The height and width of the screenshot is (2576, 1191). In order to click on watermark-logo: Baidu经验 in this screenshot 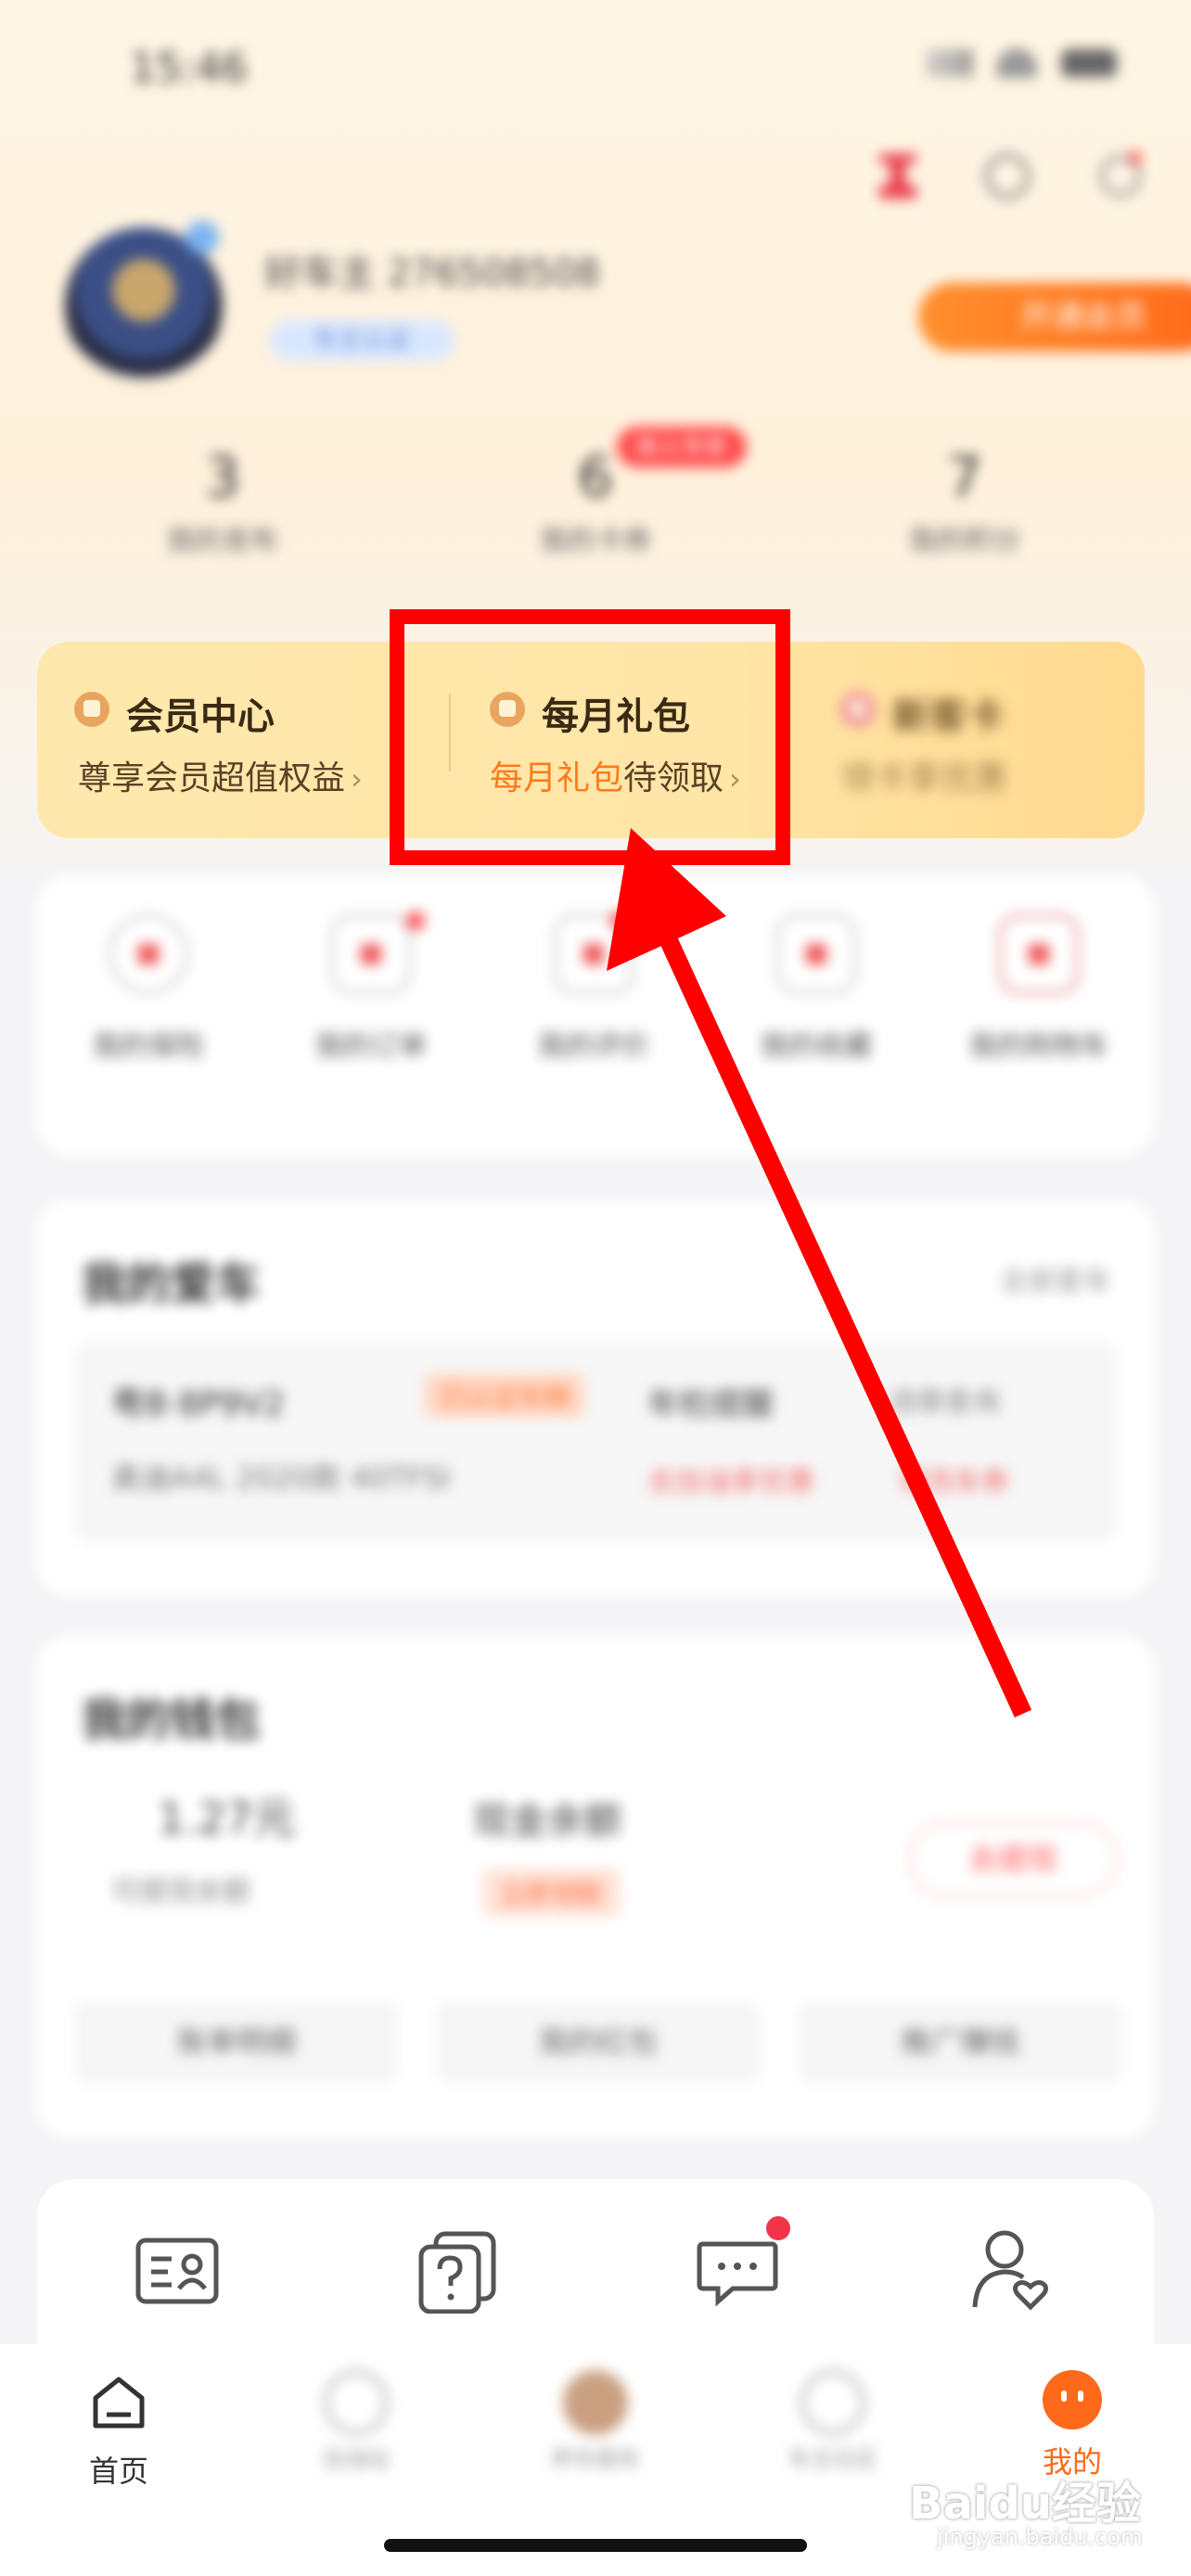, I will do `click(1025, 2504)`.